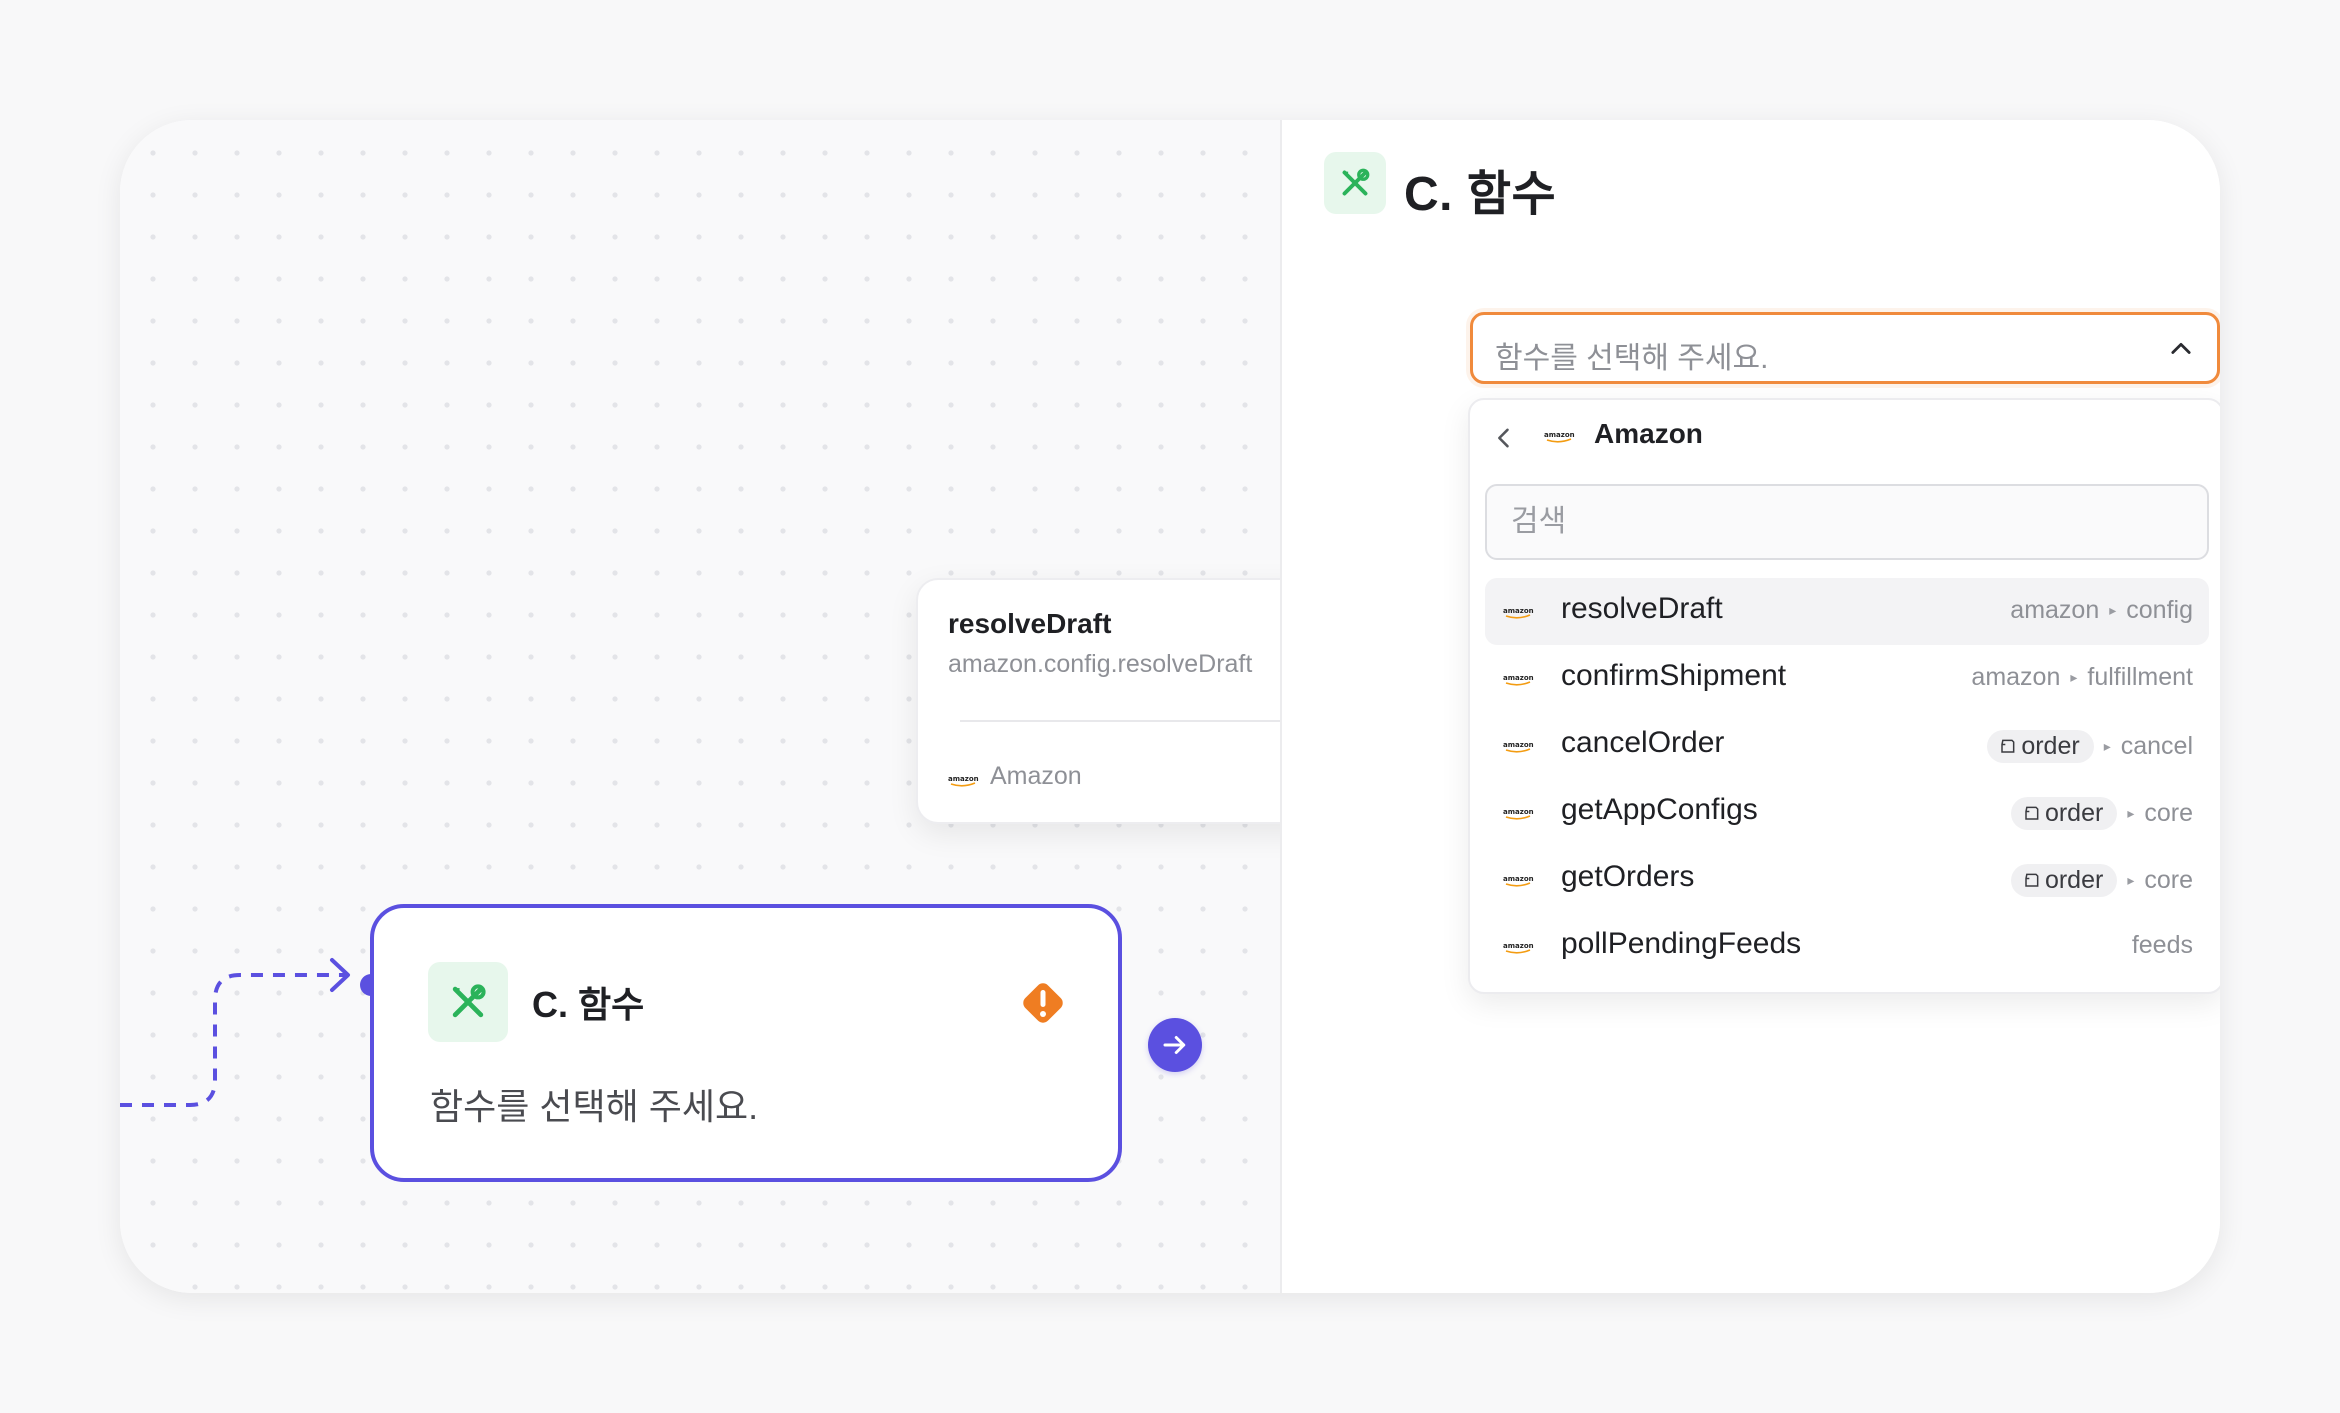 The width and height of the screenshot is (2340, 1413). I want to click on chevron-left-icon, so click(1504, 438).